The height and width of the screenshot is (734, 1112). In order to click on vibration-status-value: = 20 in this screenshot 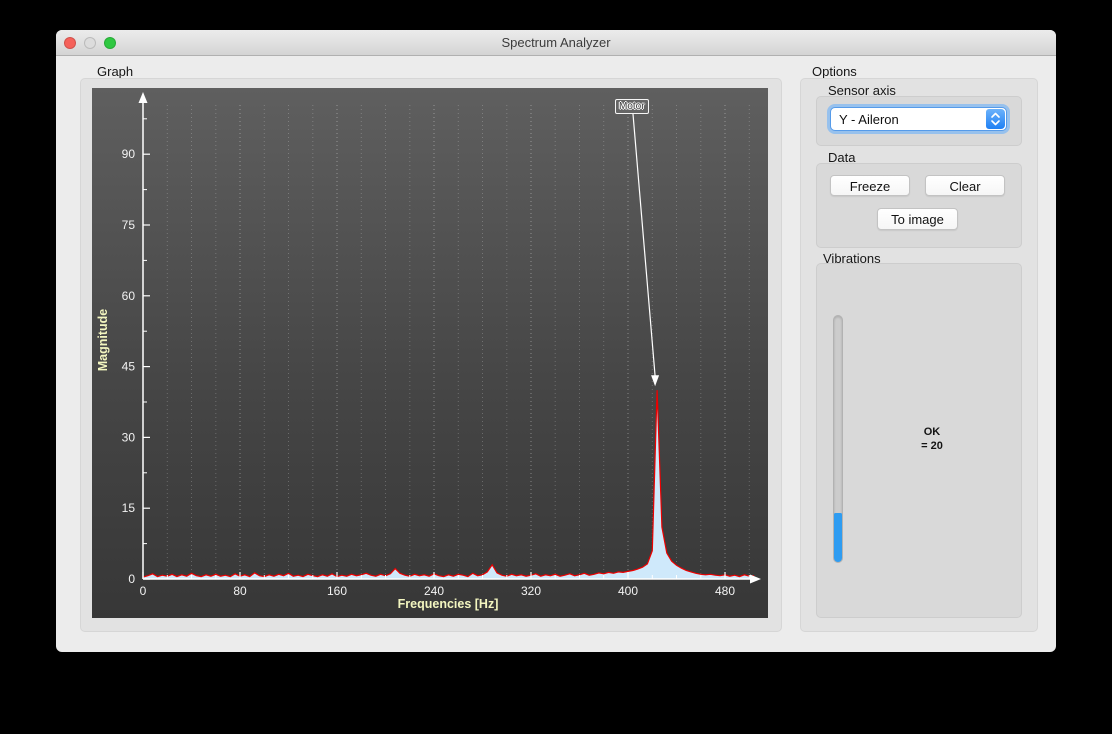, I will do `click(932, 446)`.